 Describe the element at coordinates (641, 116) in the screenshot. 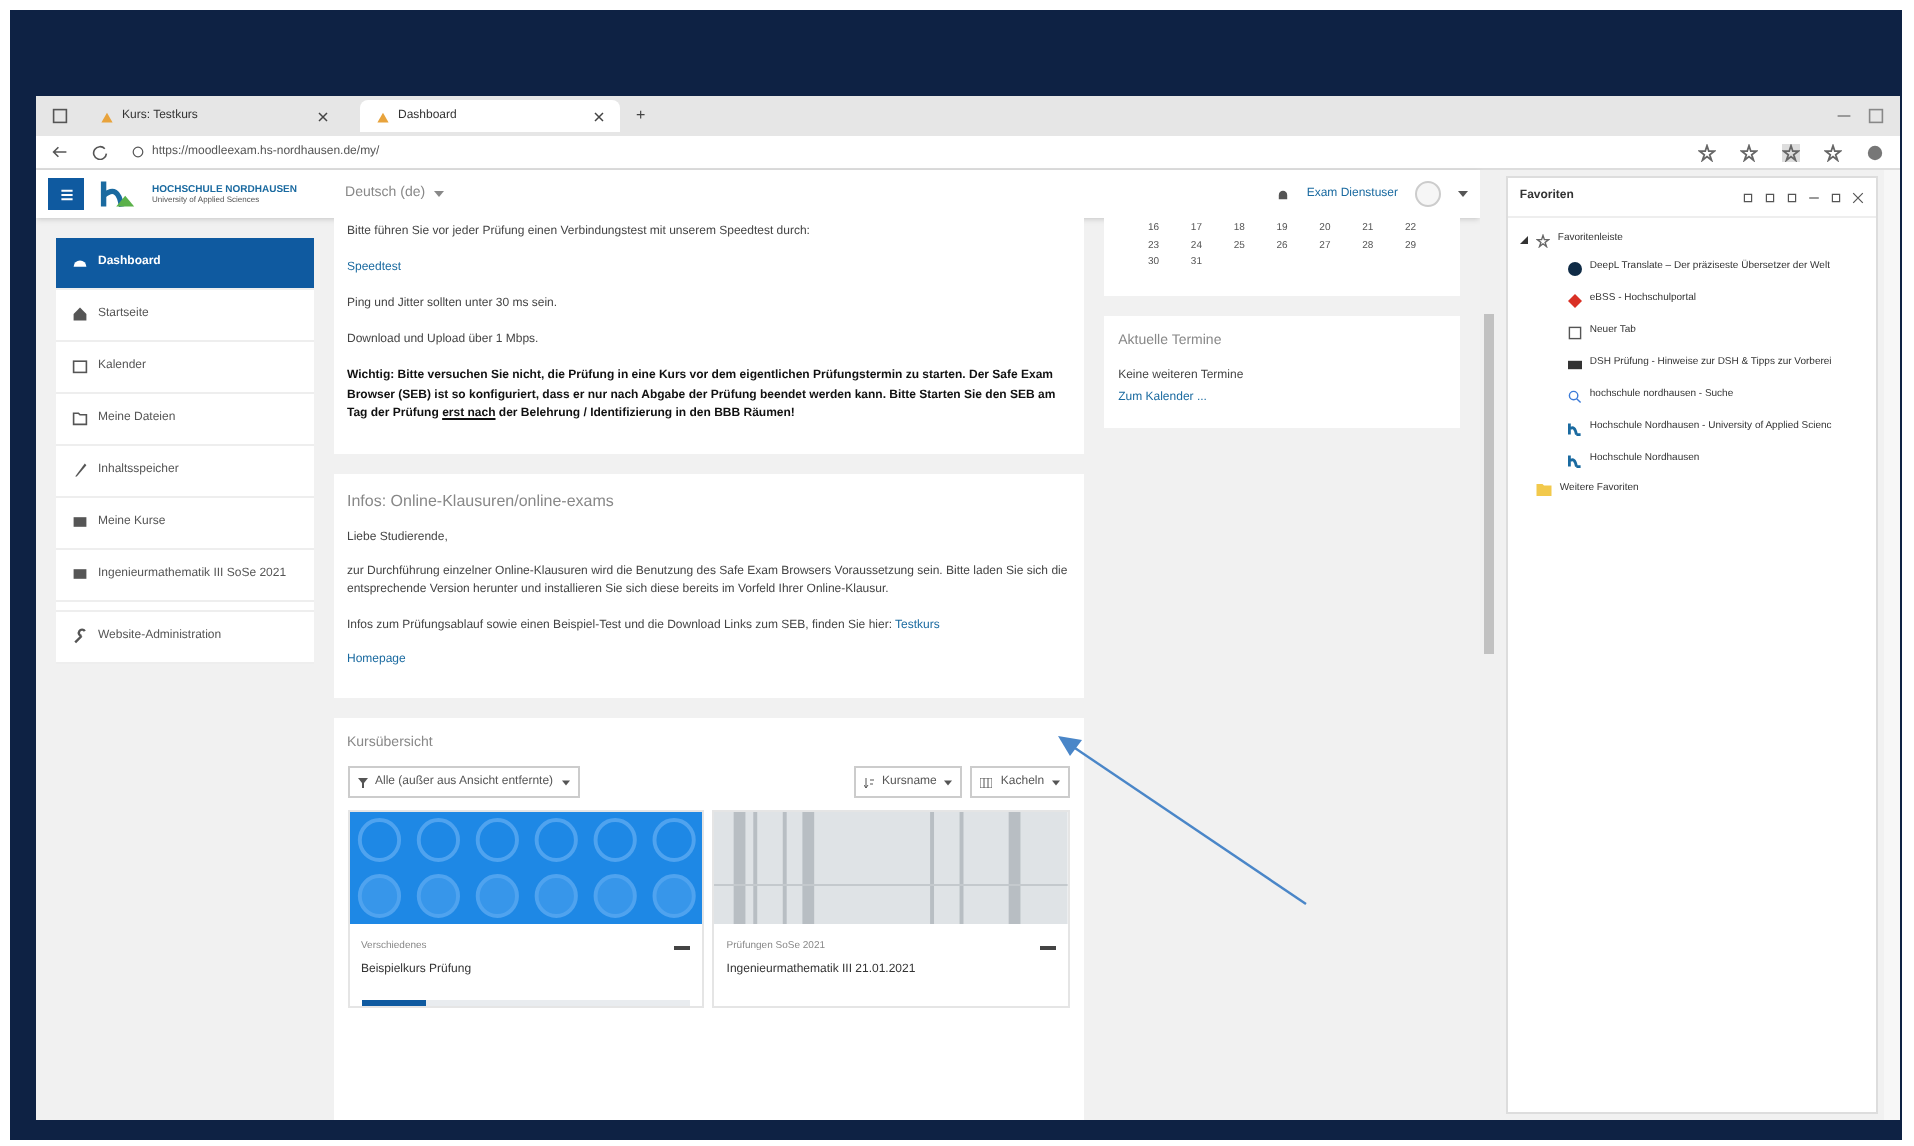

I see `new-tab-button: +` at that location.